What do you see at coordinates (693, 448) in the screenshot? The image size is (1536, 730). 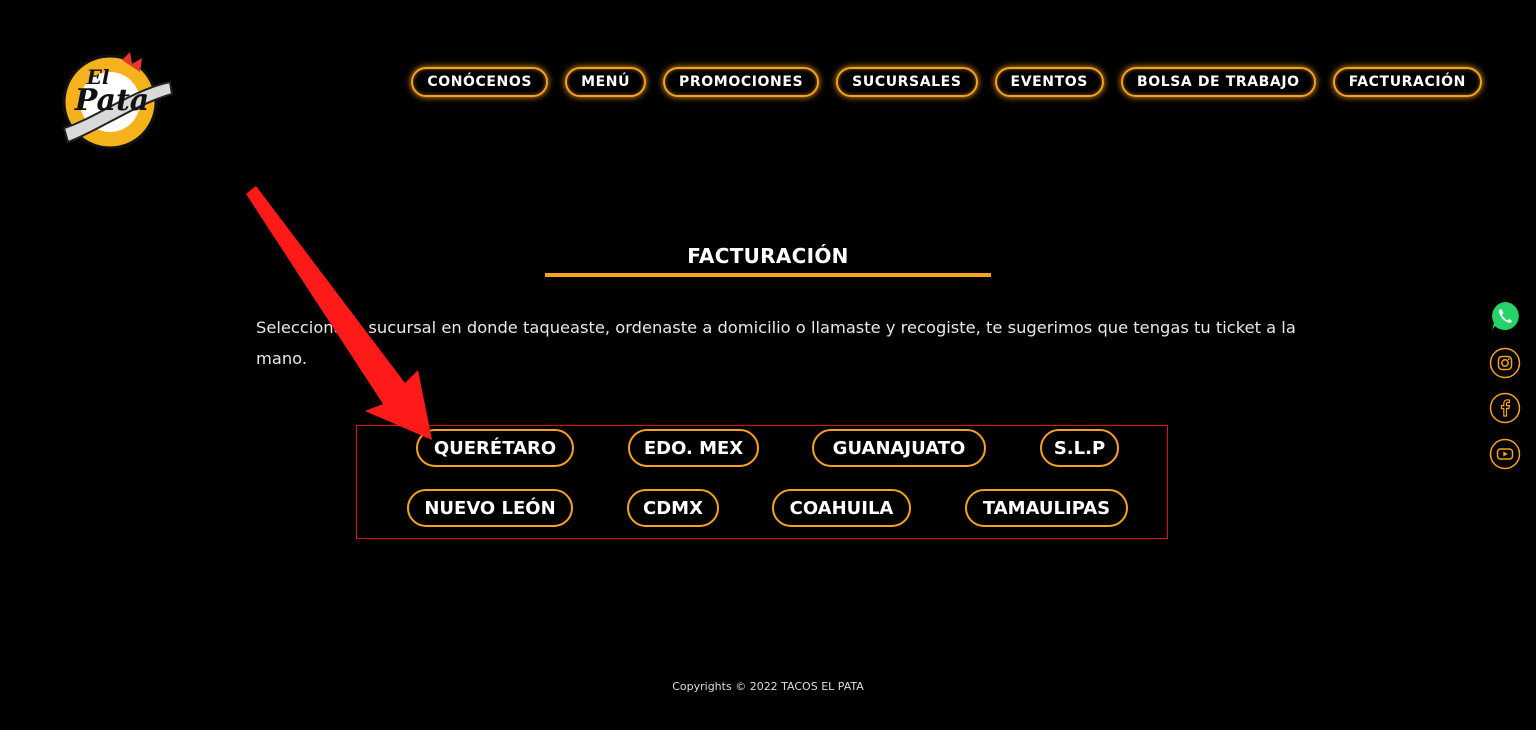 I see `branch-edo-mex-button: EDO. MEX` at bounding box center [693, 448].